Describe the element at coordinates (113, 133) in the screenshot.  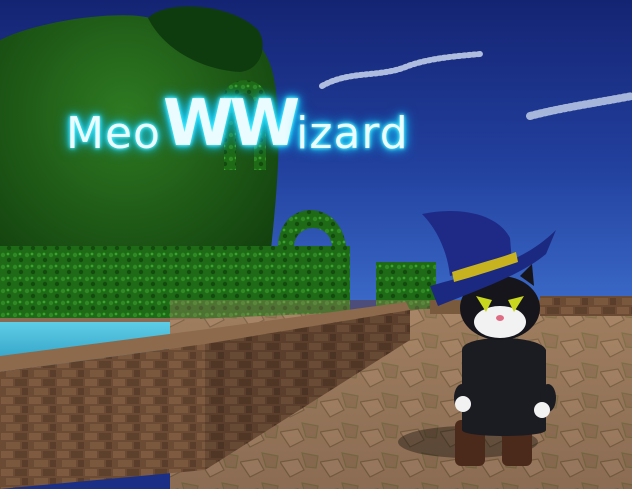
I see `title-part-1: Meo` at that location.